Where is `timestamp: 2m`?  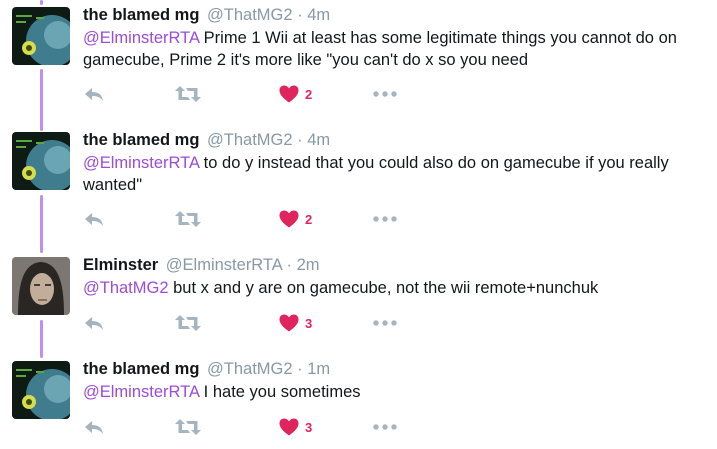
timestamp: 2m is located at coordinates (308, 265).